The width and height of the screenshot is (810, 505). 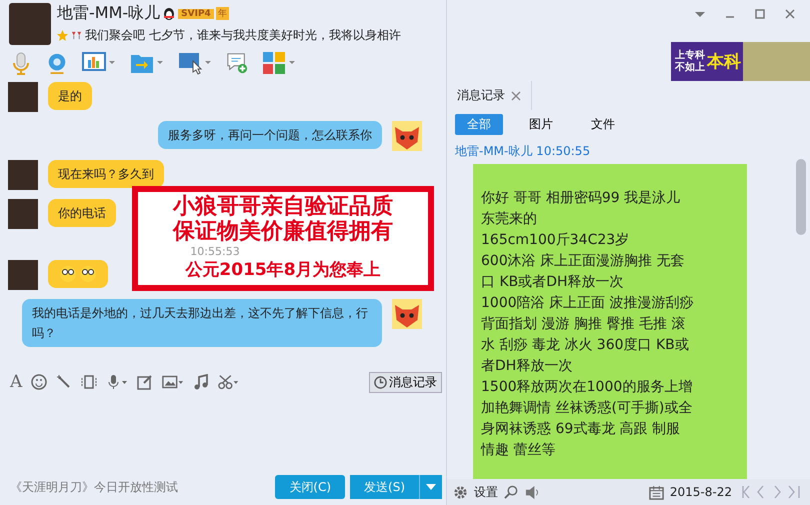 I want to click on stamp-text: 保证物美价廉值得拥有, so click(x=283, y=231).